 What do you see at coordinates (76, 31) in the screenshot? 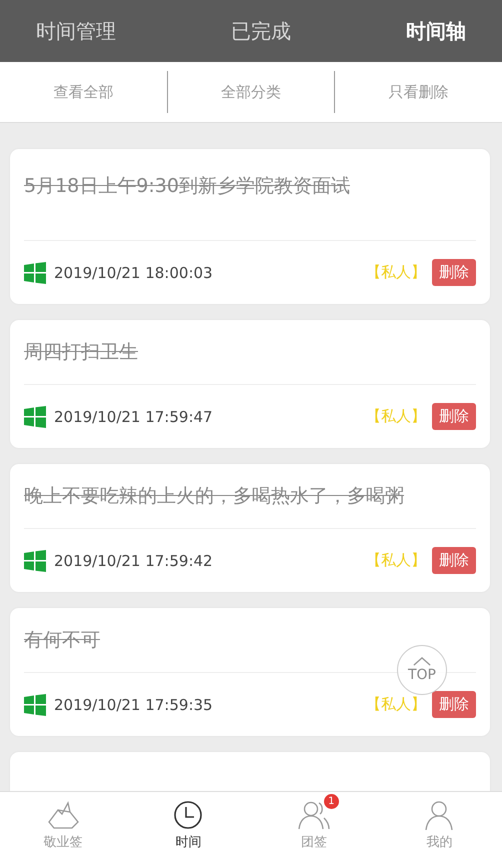
I see `header-tab: 时间管理` at bounding box center [76, 31].